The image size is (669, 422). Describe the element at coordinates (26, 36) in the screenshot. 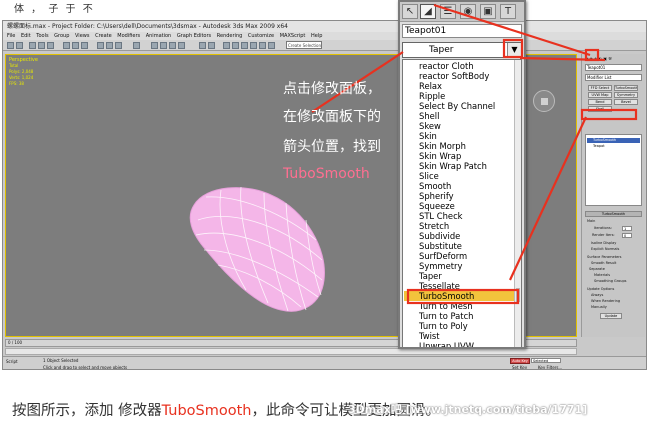

I see `menu-edit: Edit` at that location.